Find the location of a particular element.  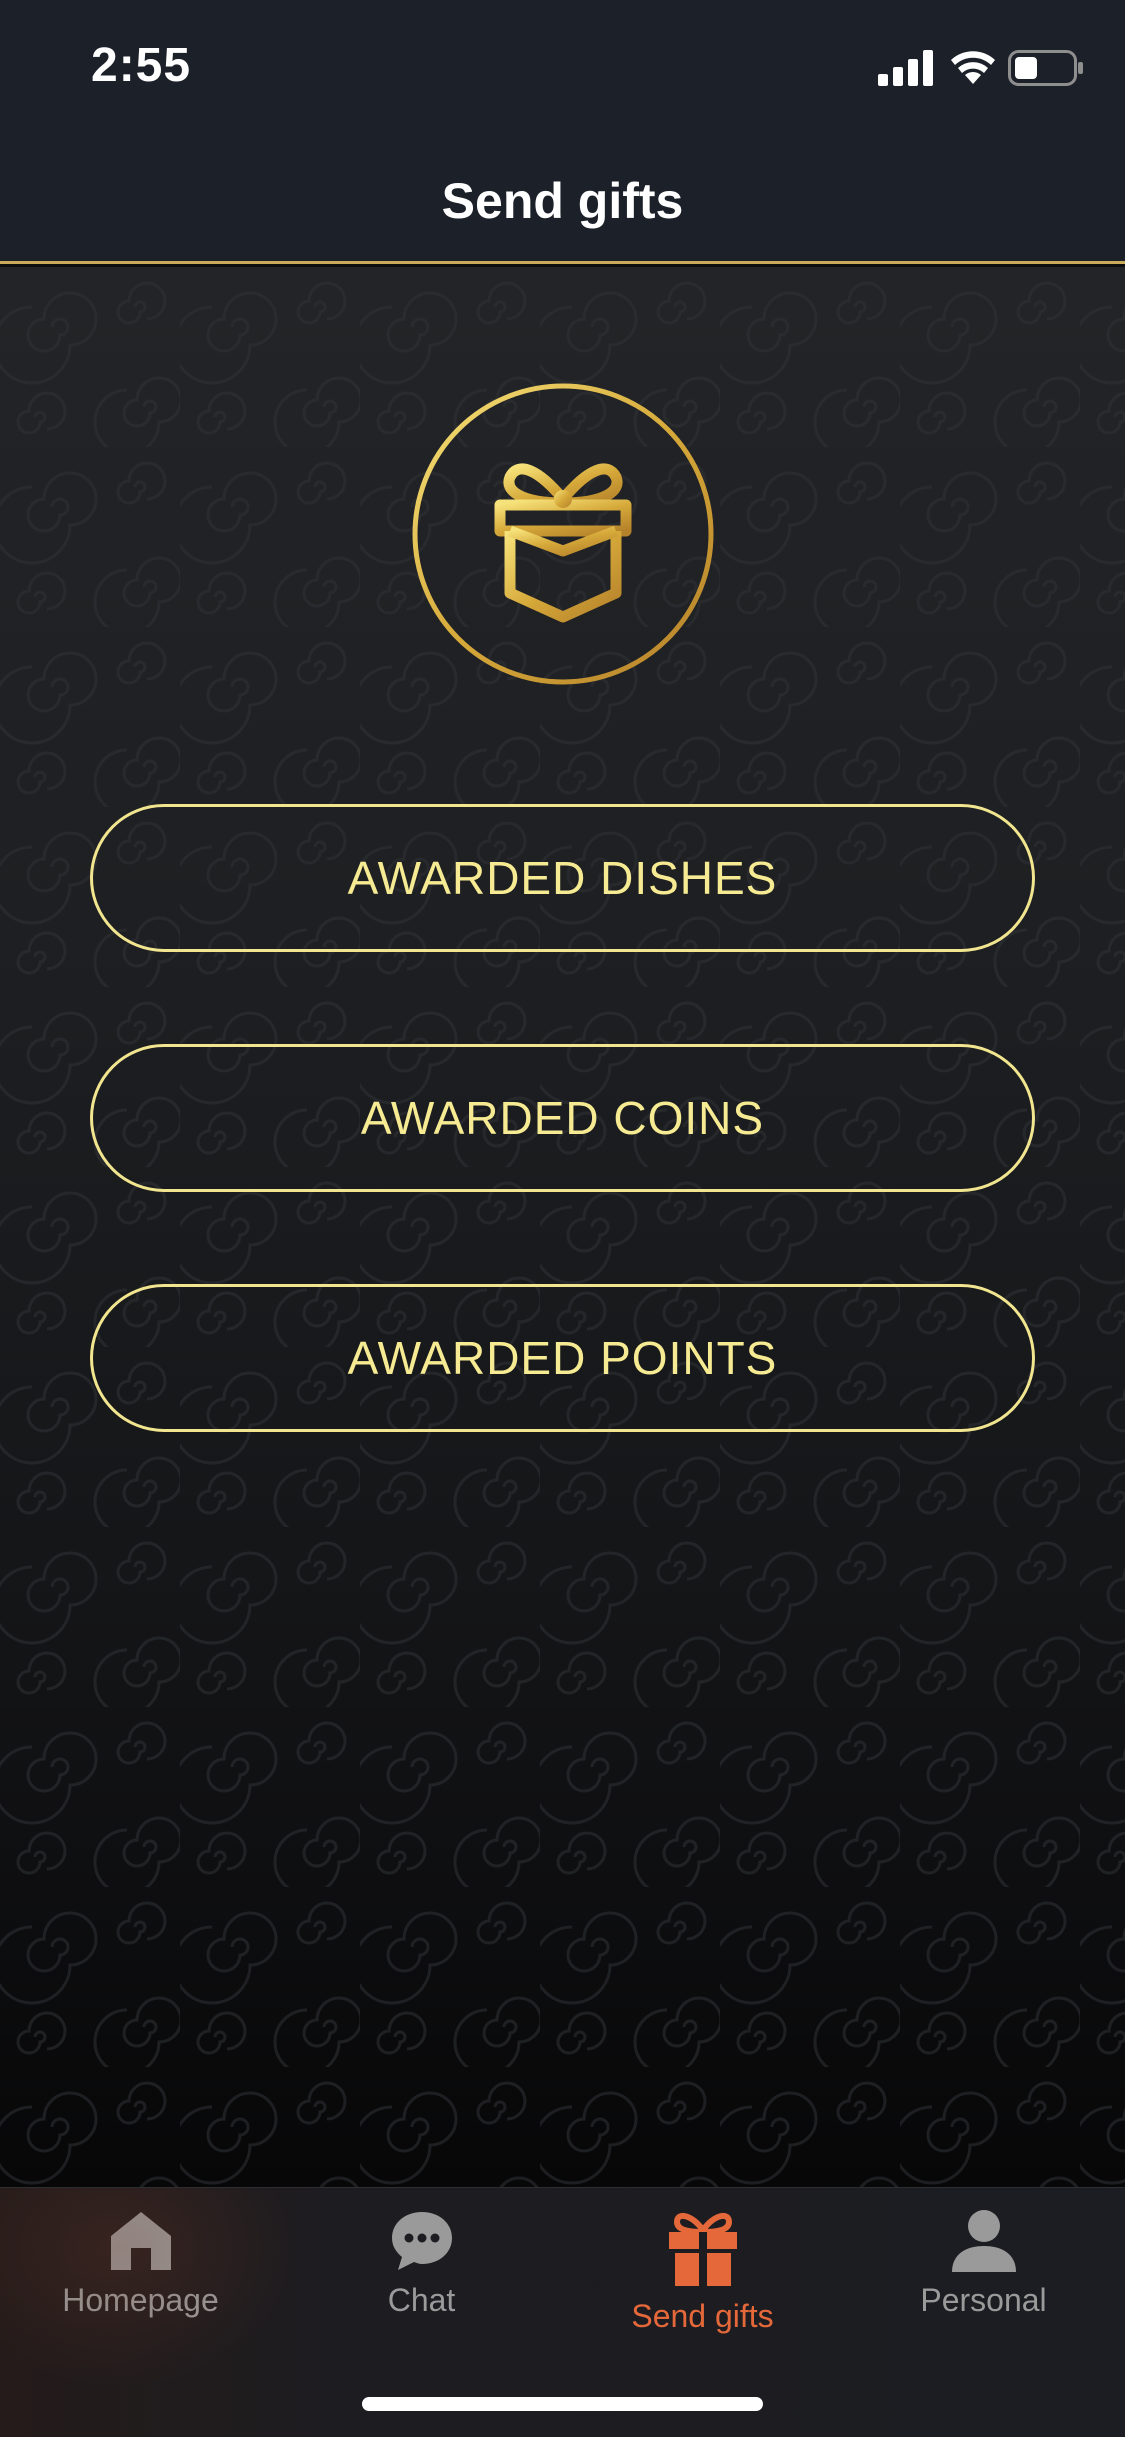

tab-label: Chat is located at coordinates (421, 2300).